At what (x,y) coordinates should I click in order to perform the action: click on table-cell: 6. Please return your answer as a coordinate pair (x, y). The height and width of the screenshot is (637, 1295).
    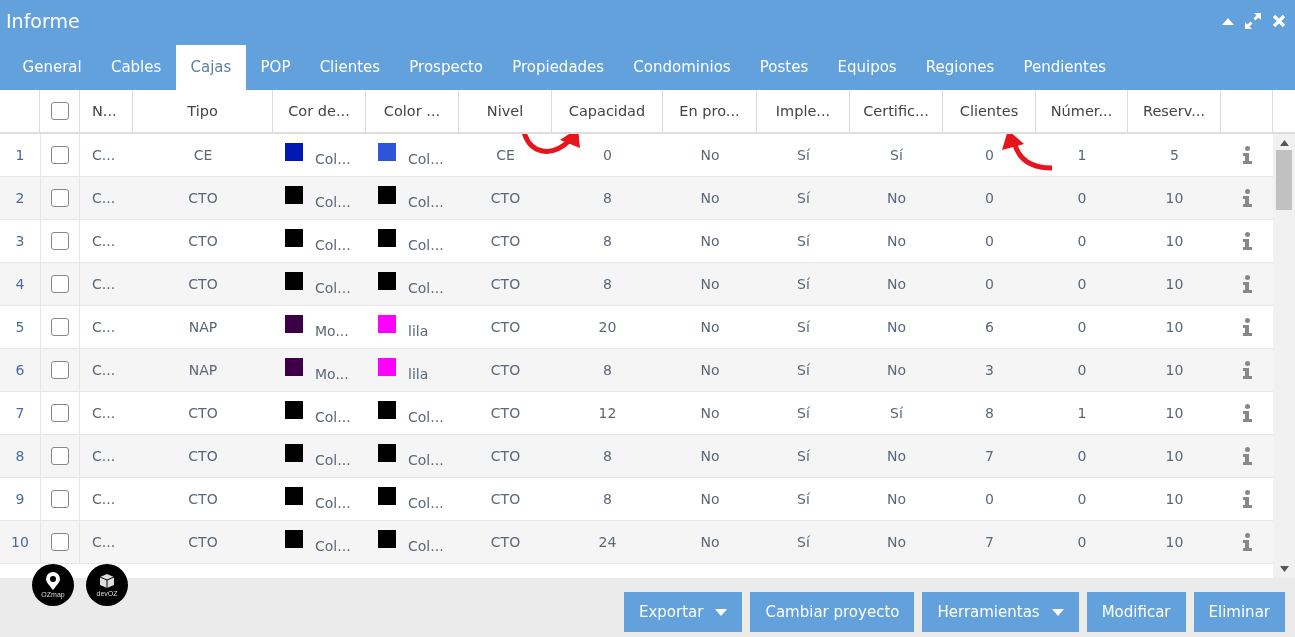
    Looking at the image, I should click on (989, 327).